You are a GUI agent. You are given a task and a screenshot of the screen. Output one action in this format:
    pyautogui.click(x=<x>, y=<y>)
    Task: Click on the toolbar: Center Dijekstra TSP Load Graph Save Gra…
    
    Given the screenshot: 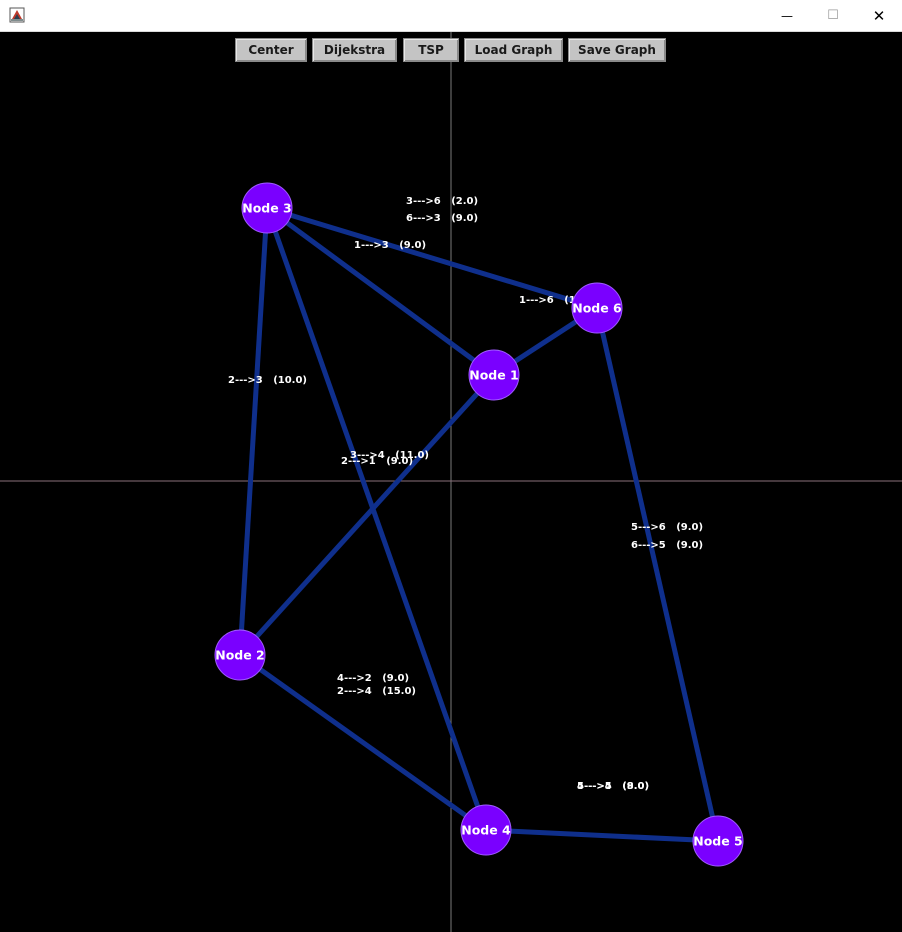 What is the action you would take?
    pyautogui.click(x=451, y=50)
    